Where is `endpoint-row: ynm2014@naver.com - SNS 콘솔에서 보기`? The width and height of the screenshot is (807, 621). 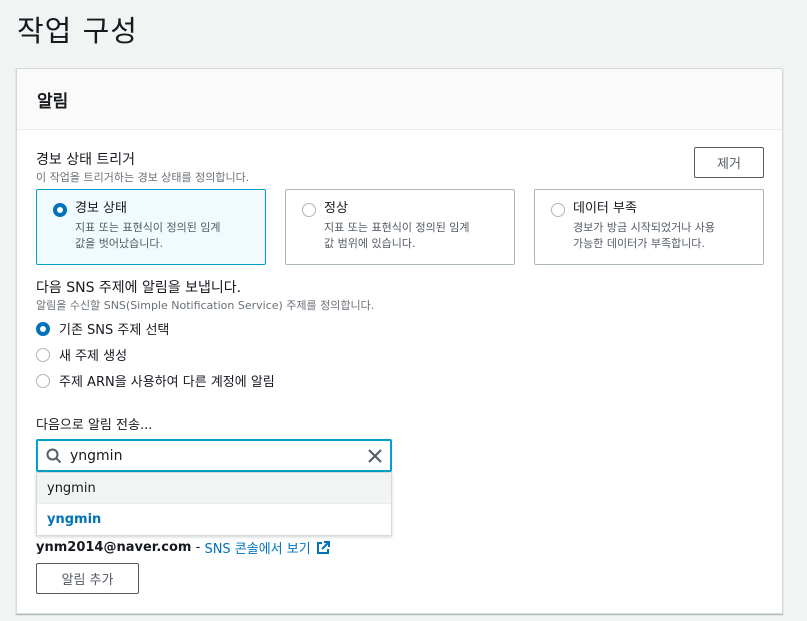 endpoint-row: ynm2014@naver.com - SNS 콘솔에서 보기 is located at coordinates (183, 547).